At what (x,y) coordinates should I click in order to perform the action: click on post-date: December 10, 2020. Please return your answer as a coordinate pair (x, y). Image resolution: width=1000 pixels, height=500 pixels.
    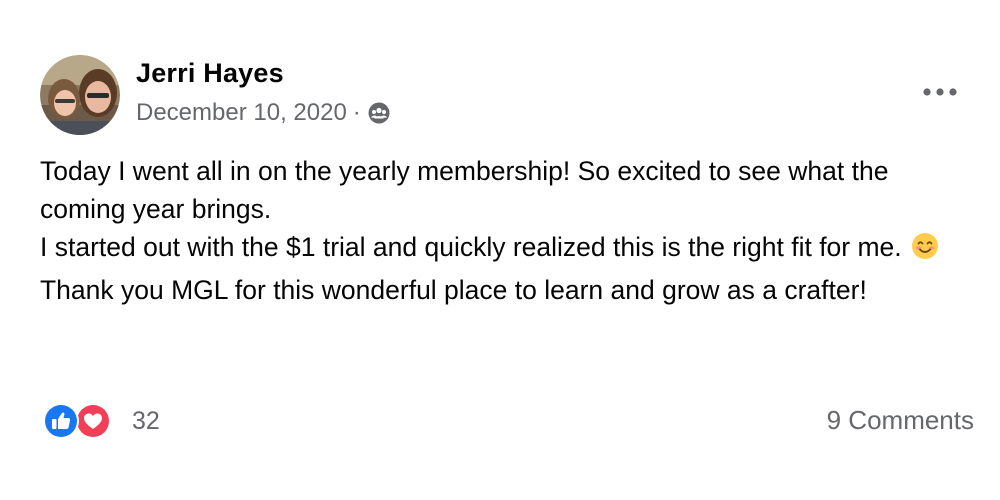
    Looking at the image, I should click on (241, 113).